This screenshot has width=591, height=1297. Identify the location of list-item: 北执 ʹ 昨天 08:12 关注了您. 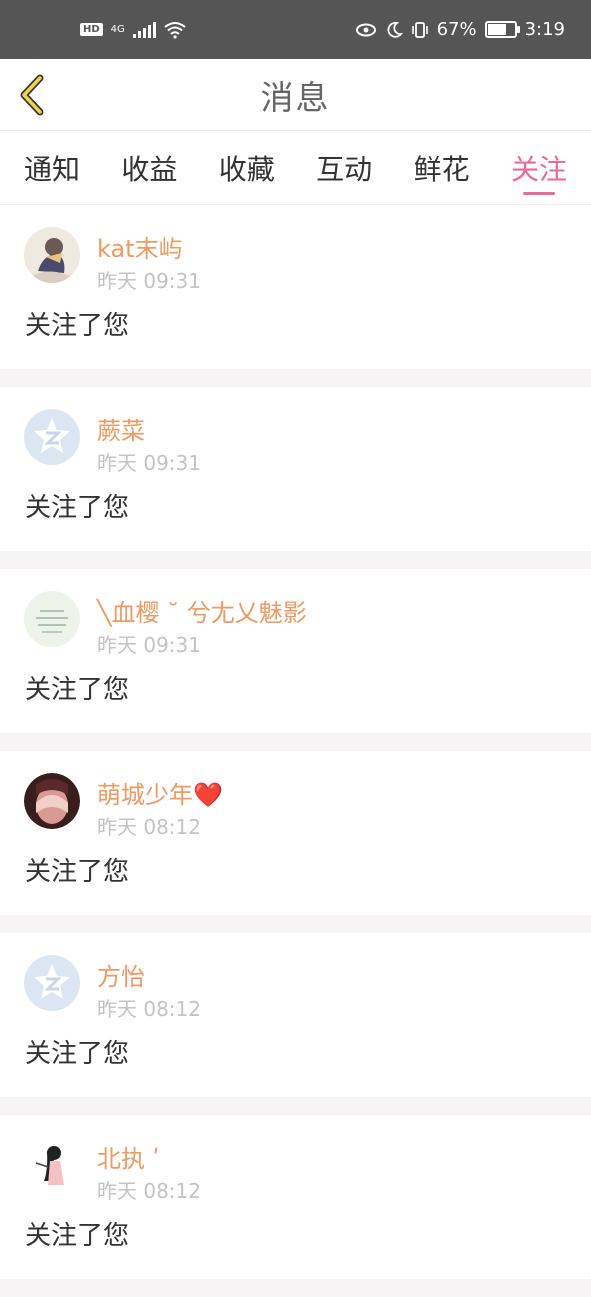
(295, 1206).